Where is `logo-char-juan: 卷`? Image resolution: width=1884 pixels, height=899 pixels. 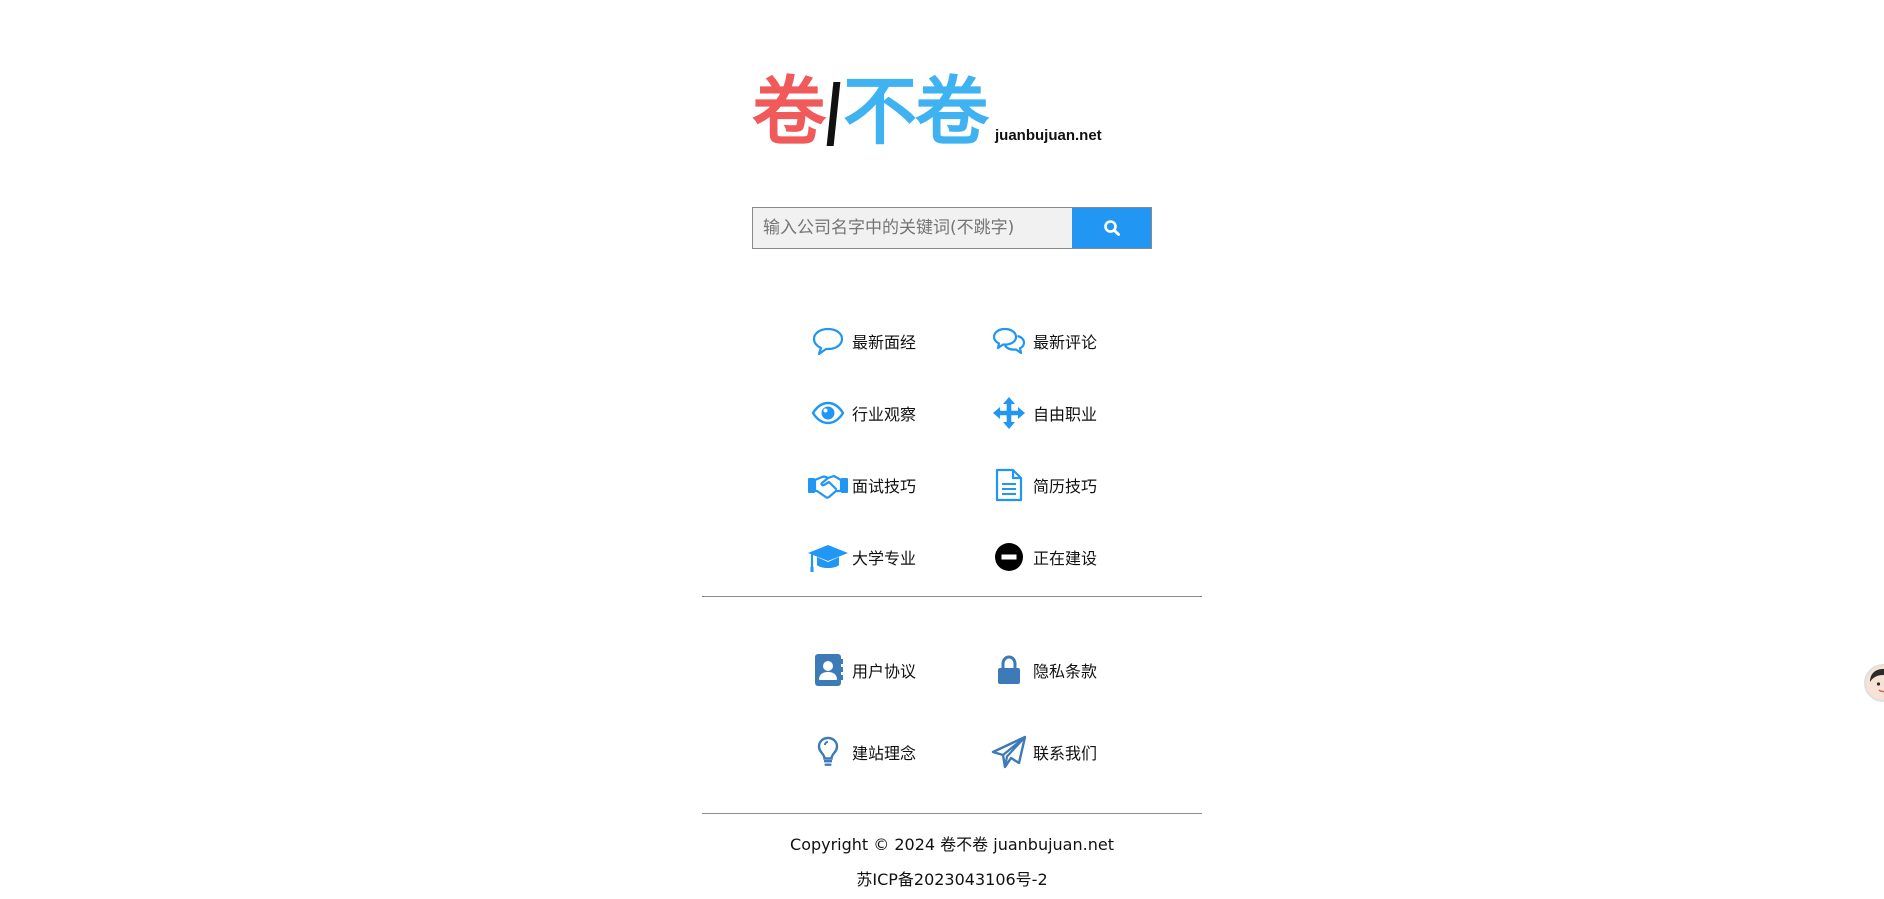 logo-char-juan: 卷 is located at coordinates (789, 112).